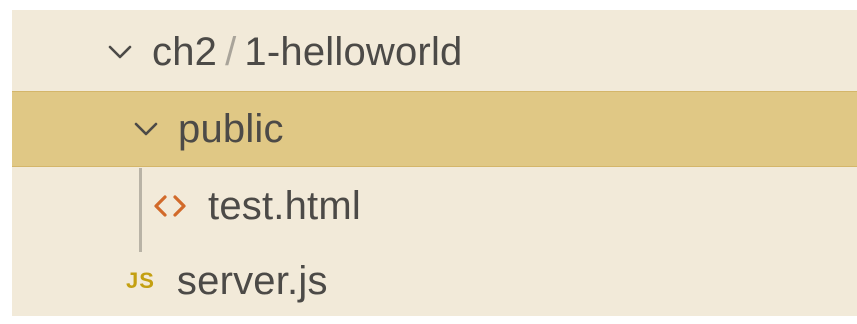  What do you see at coordinates (140, 280) in the screenshot?
I see `js-file-icon: JS` at bounding box center [140, 280].